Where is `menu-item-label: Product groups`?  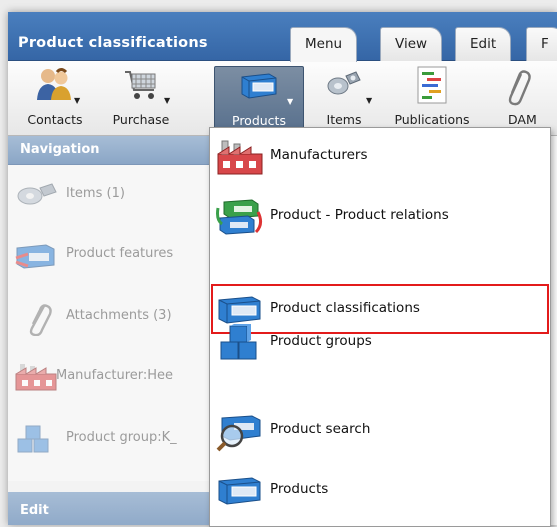 menu-item-label: Product groups is located at coordinates (321, 341).